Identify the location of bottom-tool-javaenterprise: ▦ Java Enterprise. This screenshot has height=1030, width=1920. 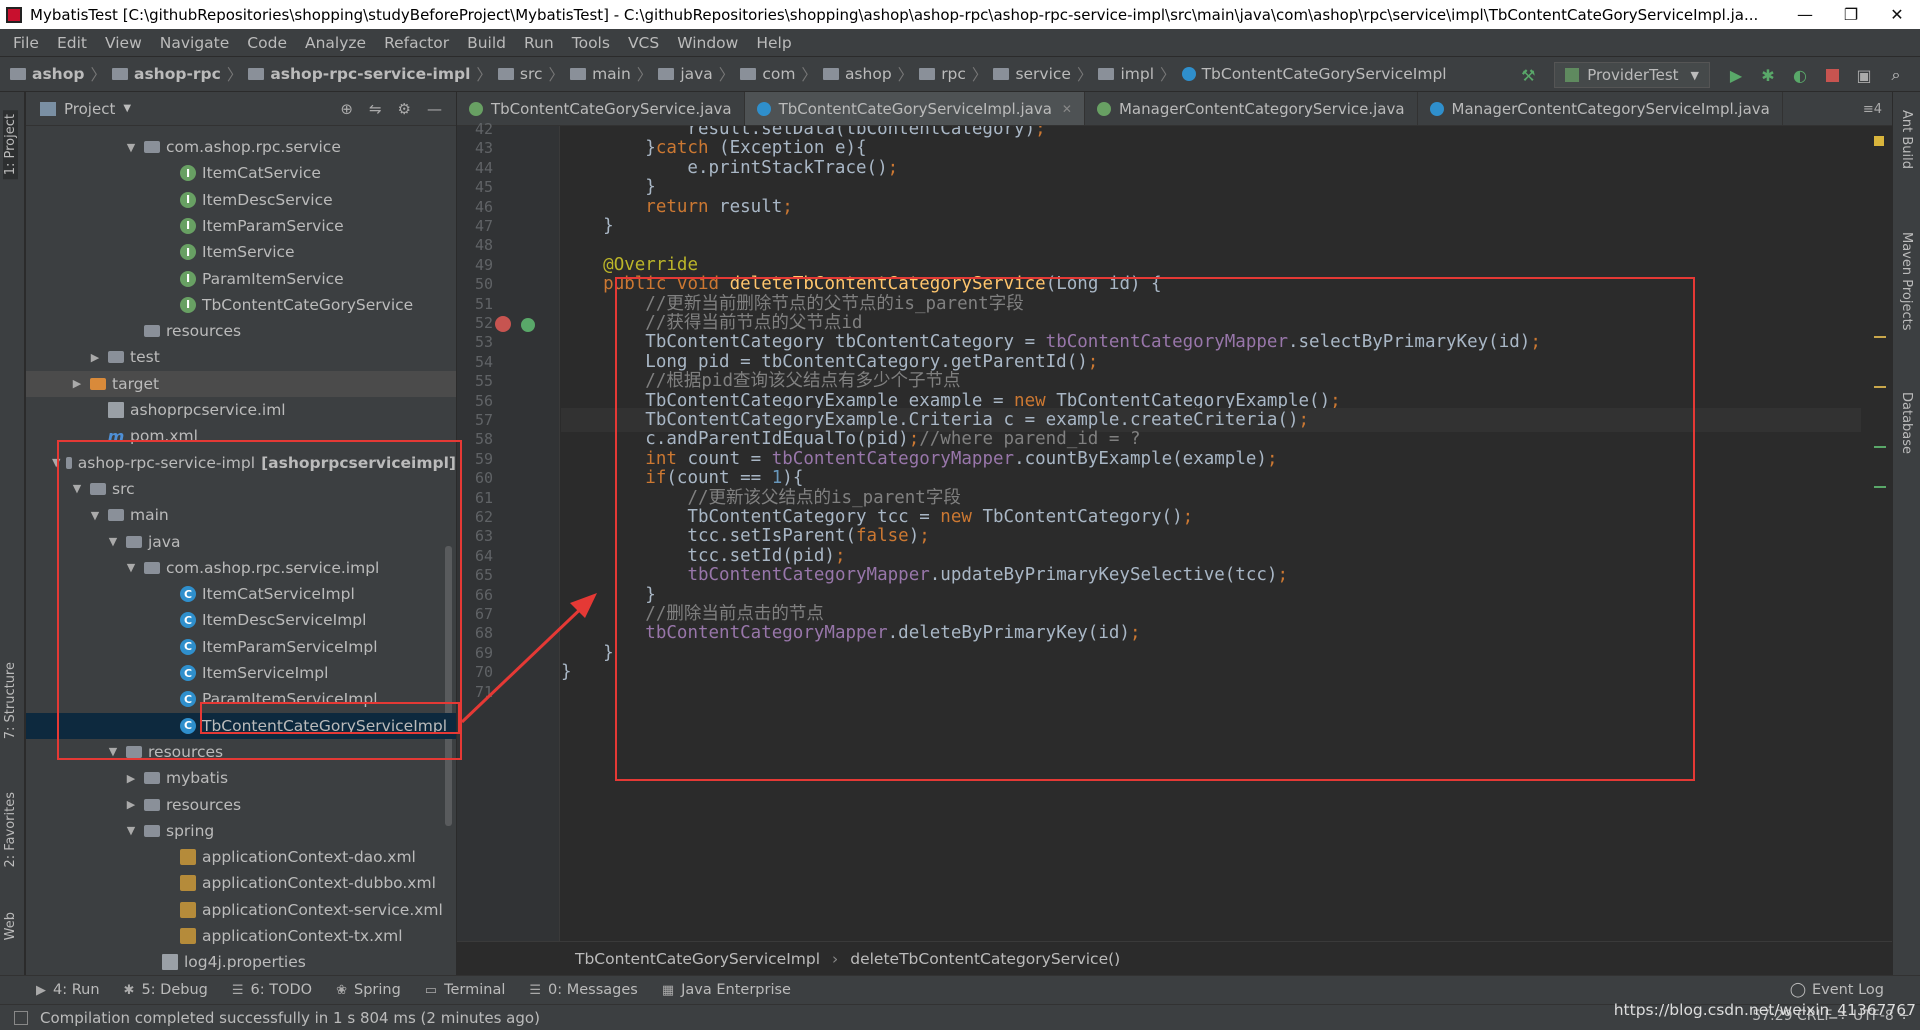
(726, 990).